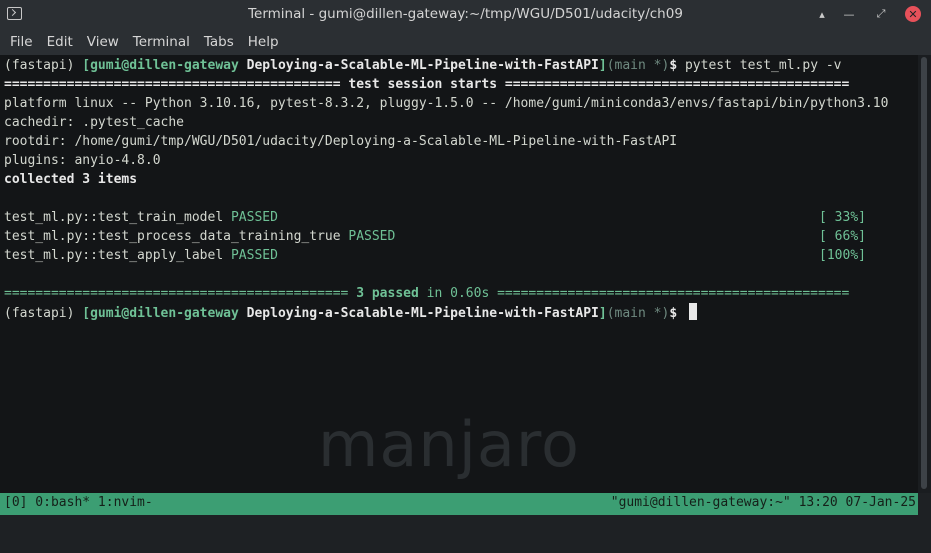  What do you see at coordinates (161, 42) in the screenshot?
I see `menu-terminal: Terminal` at bounding box center [161, 42].